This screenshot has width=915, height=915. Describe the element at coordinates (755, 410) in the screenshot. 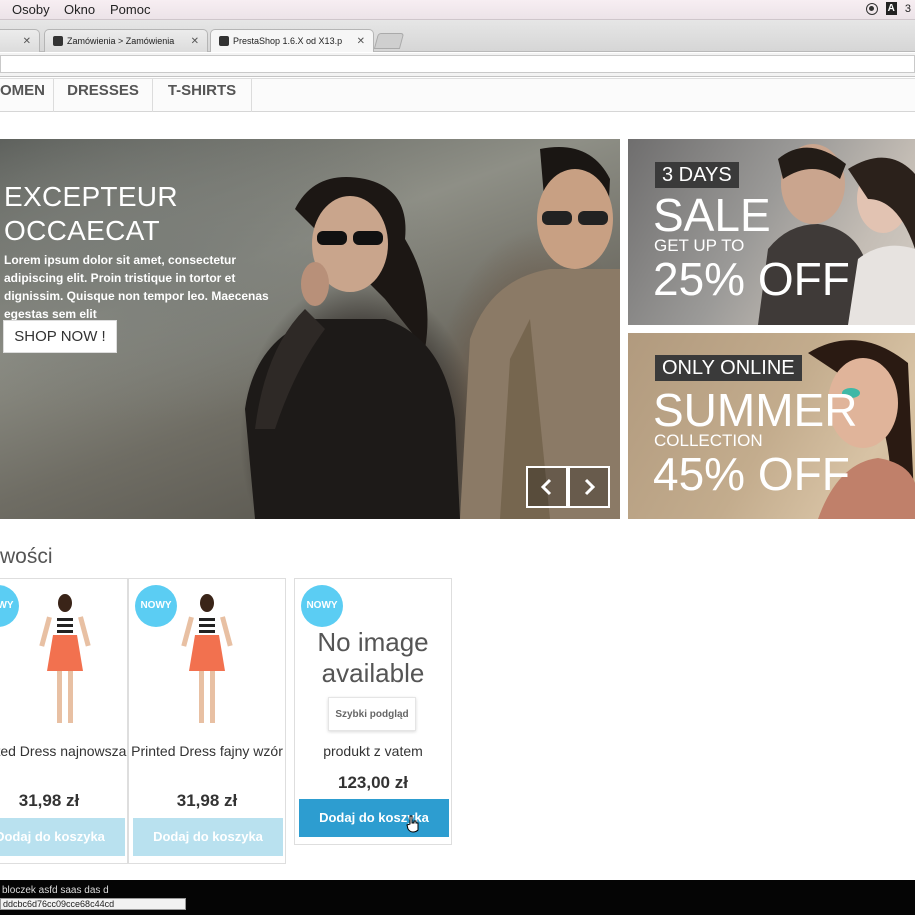

I see `banner-headline: SUMMER` at that location.